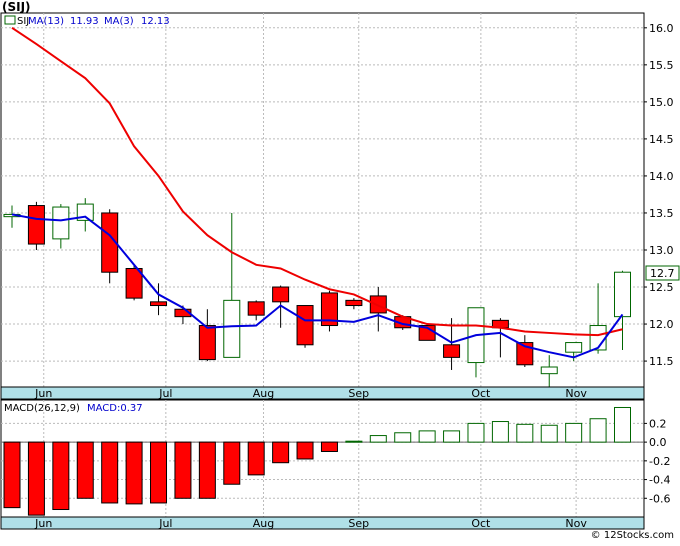 The height and width of the screenshot is (546, 680). I want to click on price-ytick-label: 14.5, so click(661, 139).